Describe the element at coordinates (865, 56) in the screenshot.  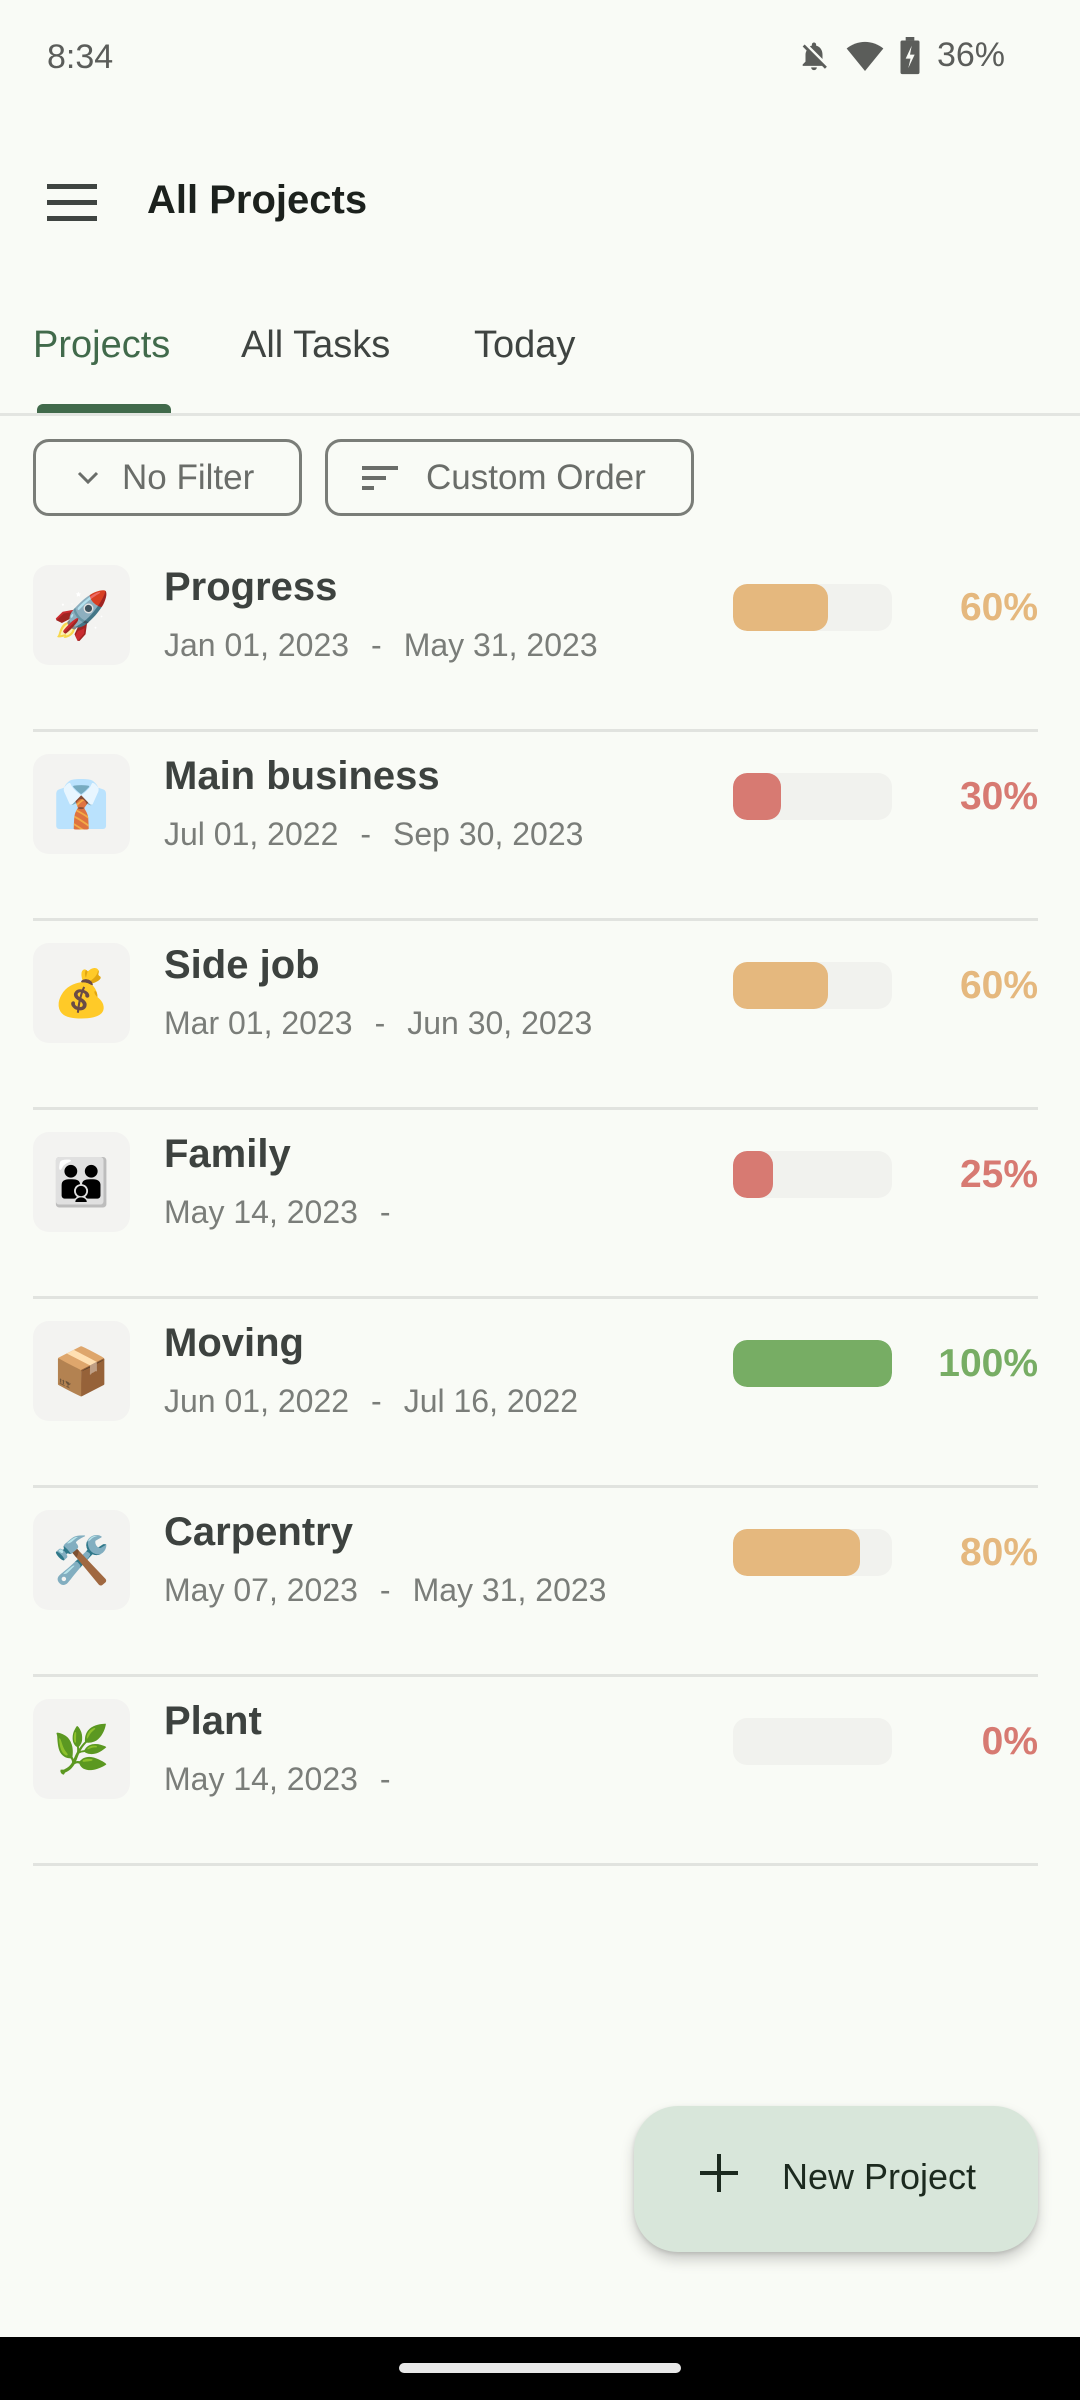
I see `wifi-icon` at that location.